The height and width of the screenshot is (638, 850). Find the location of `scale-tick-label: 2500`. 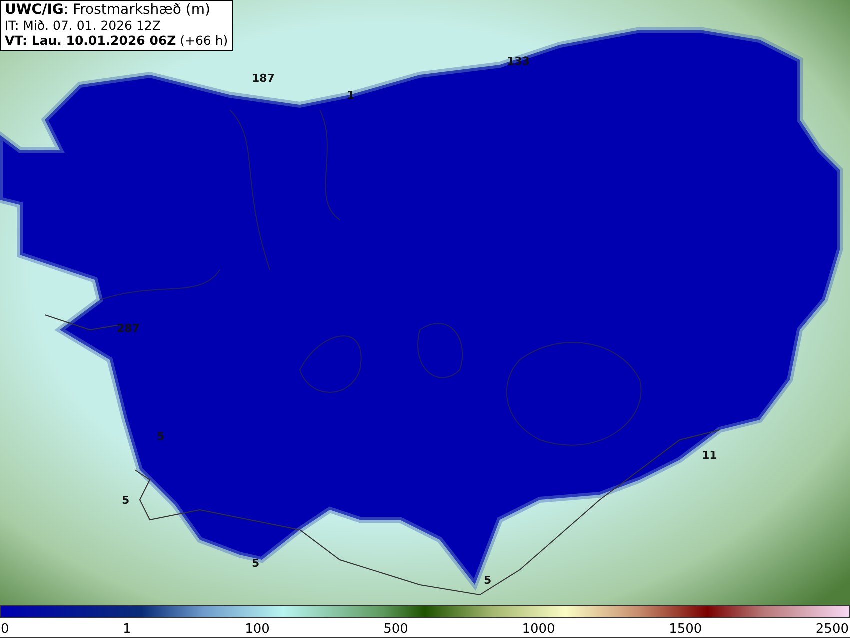

scale-tick-label: 2500 is located at coordinates (832, 629).